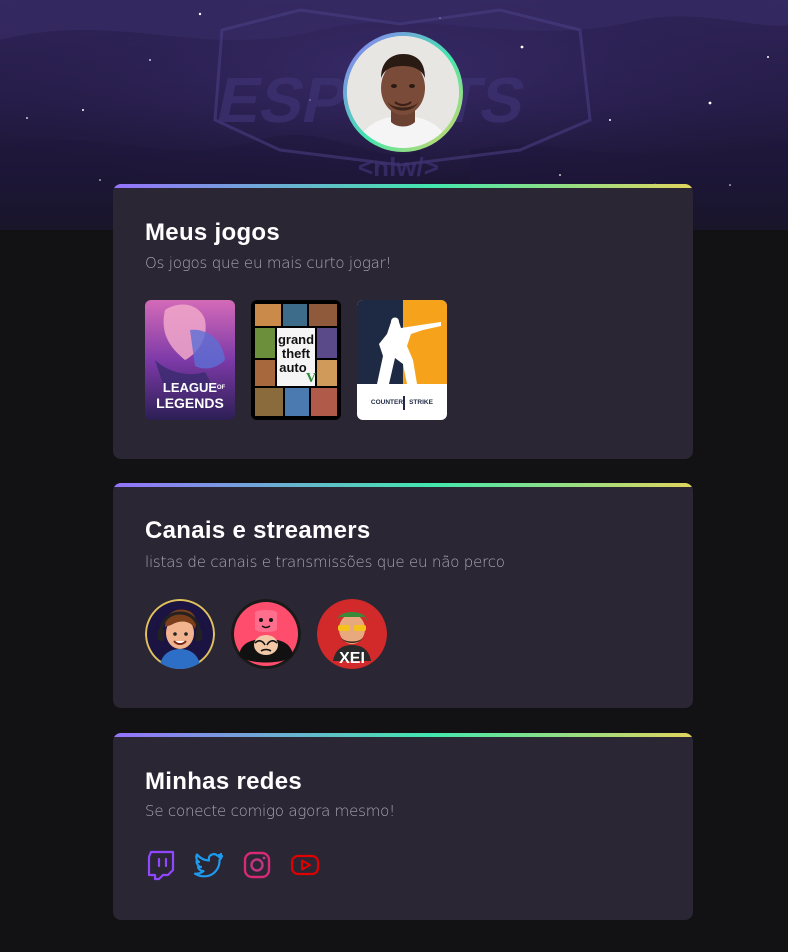 The image size is (788, 952). Describe the element at coordinates (209, 865) in the screenshot. I see `twitter-icon` at that location.